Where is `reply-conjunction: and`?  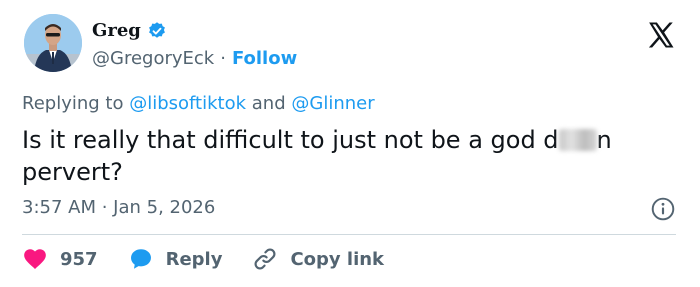
reply-conjunction: and is located at coordinates (268, 103).